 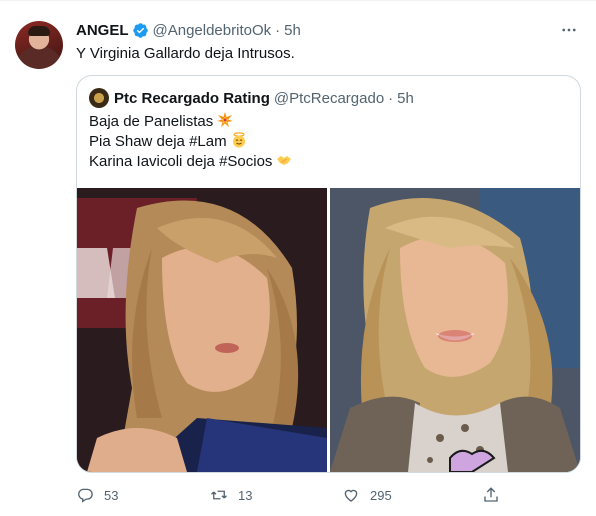 I want to click on quoted-line: Baja de Panelistas, so click(x=190, y=122).